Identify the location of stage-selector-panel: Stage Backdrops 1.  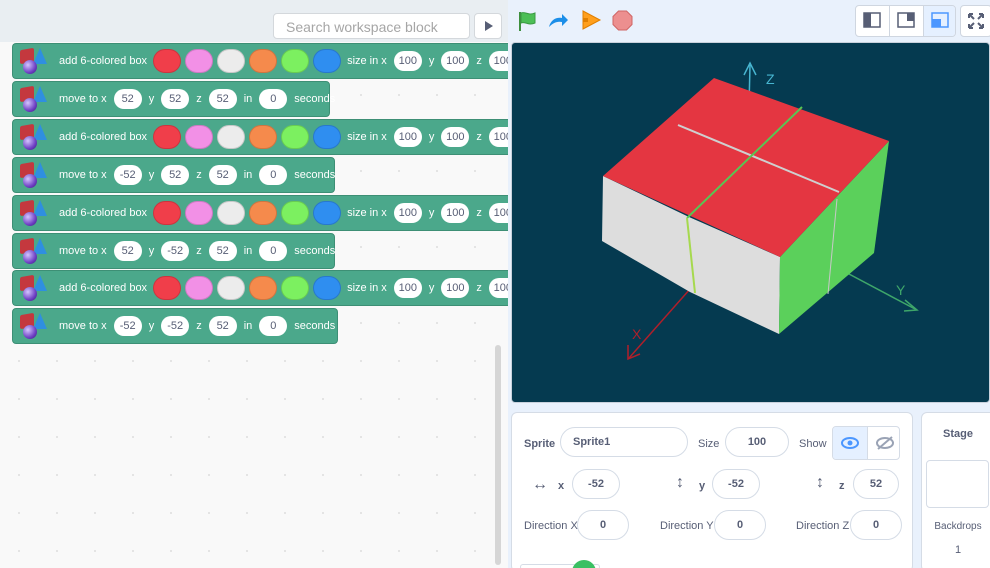
(955, 490).